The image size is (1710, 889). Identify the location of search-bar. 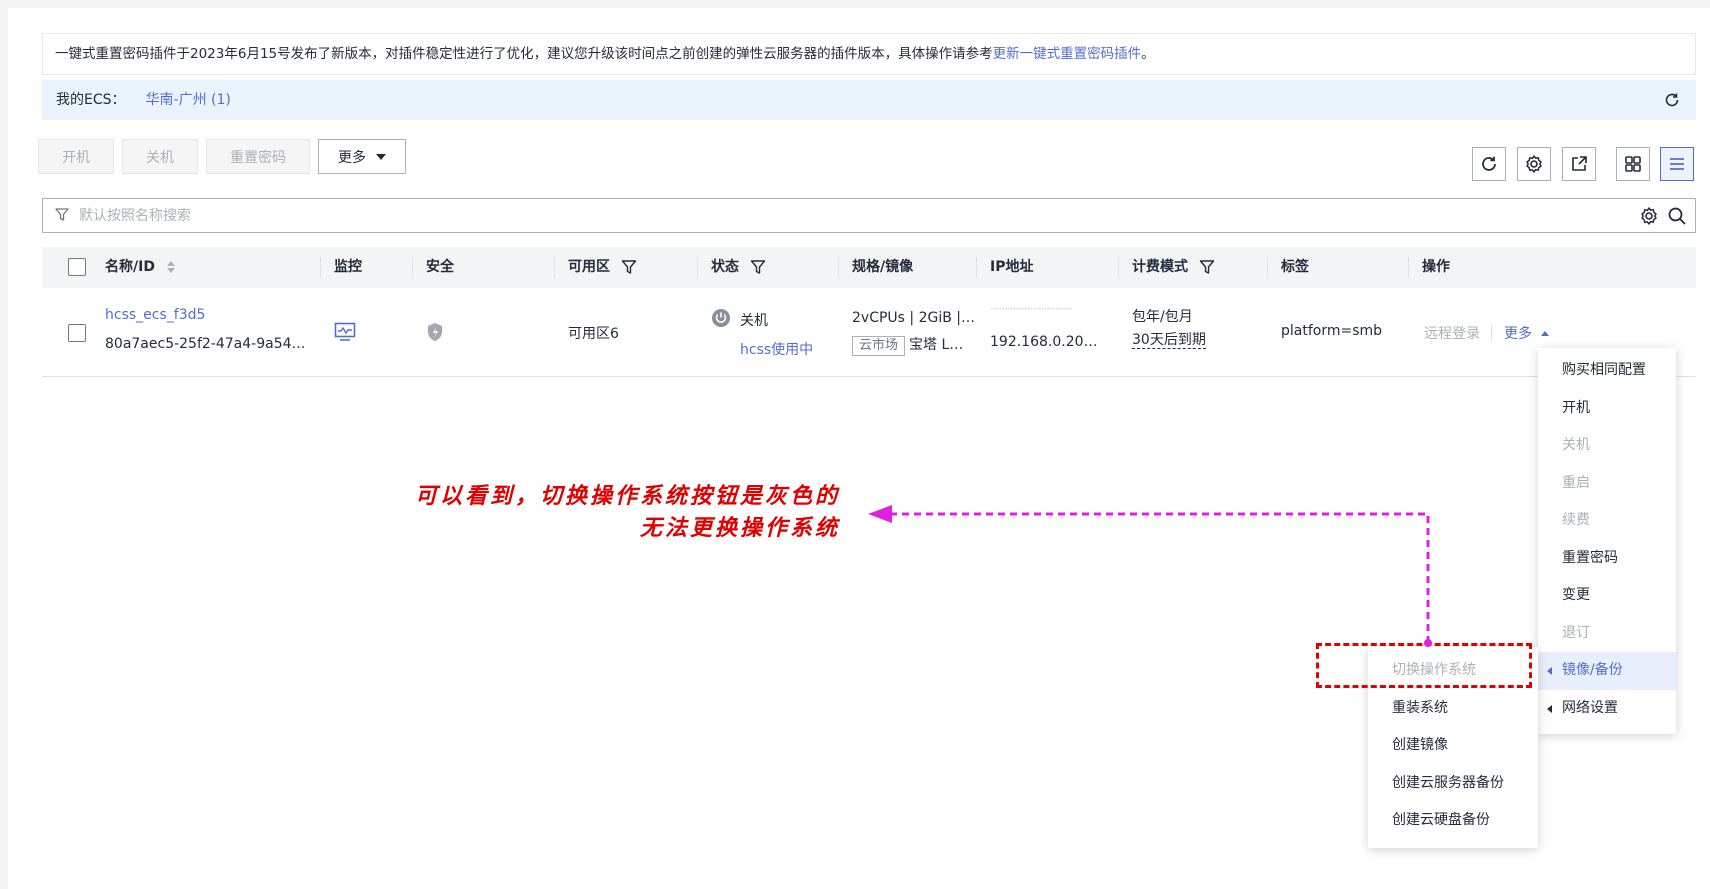
(869, 215).